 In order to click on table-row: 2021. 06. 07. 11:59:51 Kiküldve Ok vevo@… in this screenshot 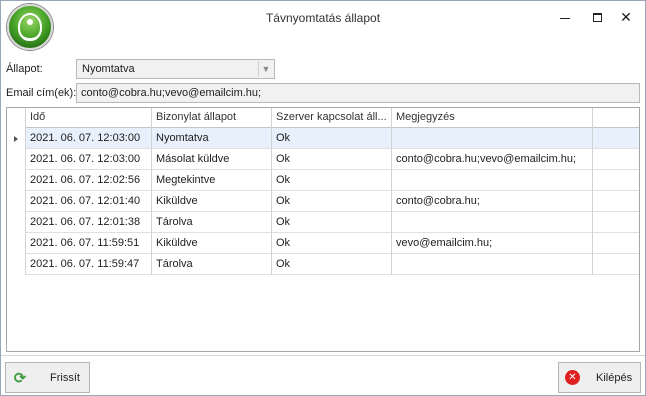, I will do `click(323, 243)`.